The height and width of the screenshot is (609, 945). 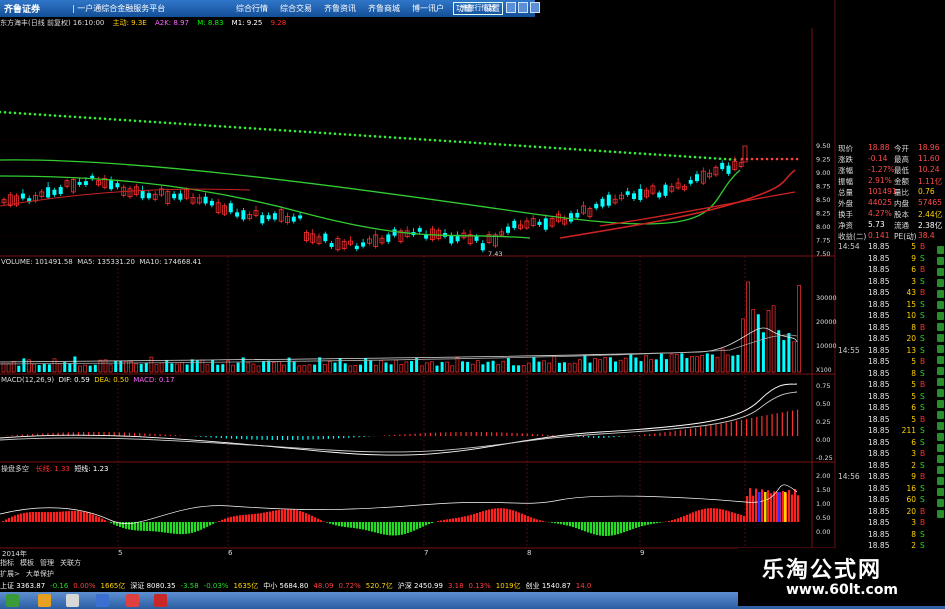 I want to click on candle-body, so click(x=22, y=196).